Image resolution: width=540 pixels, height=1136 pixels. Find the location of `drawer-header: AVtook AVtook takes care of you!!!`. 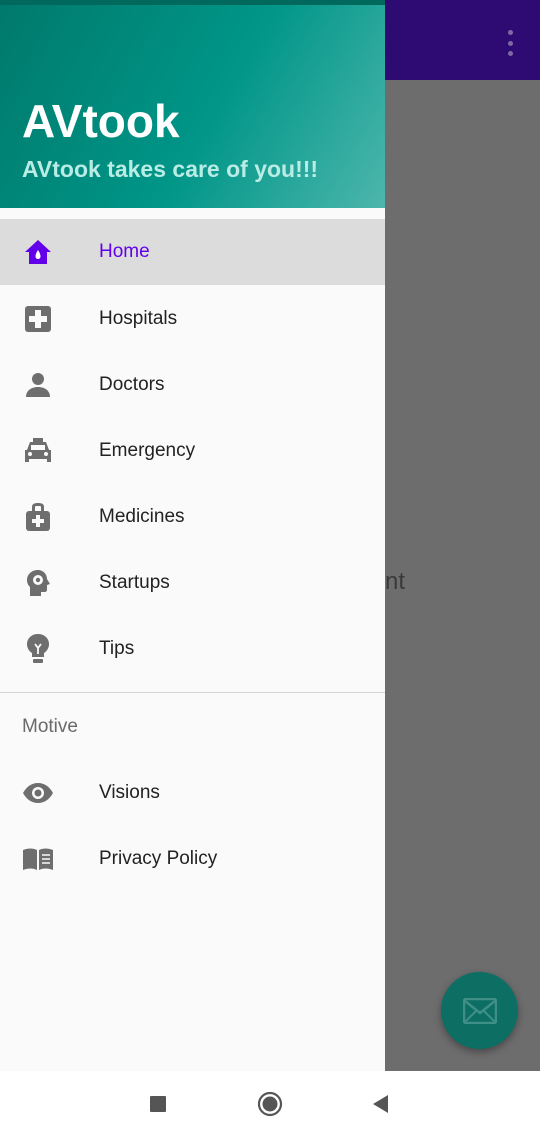

drawer-header: AVtook AVtook takes care of you!!! is located at coordinates (192, 104).